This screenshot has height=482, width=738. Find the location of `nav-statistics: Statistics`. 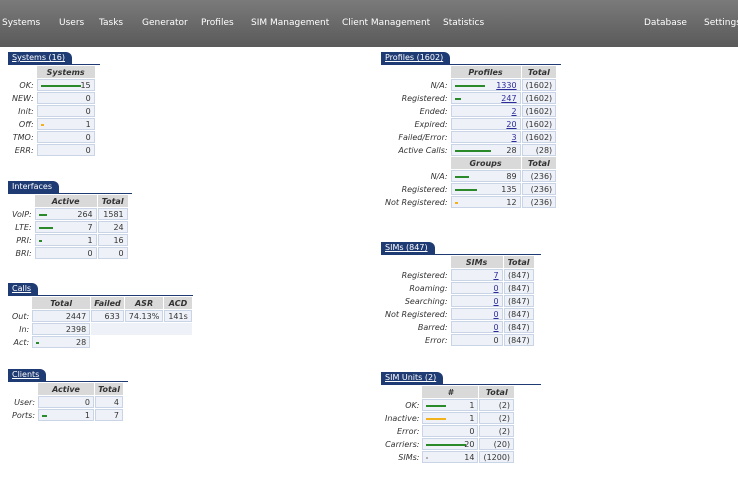

nav-statistics: Statistics is located at coordinates (463, 23).